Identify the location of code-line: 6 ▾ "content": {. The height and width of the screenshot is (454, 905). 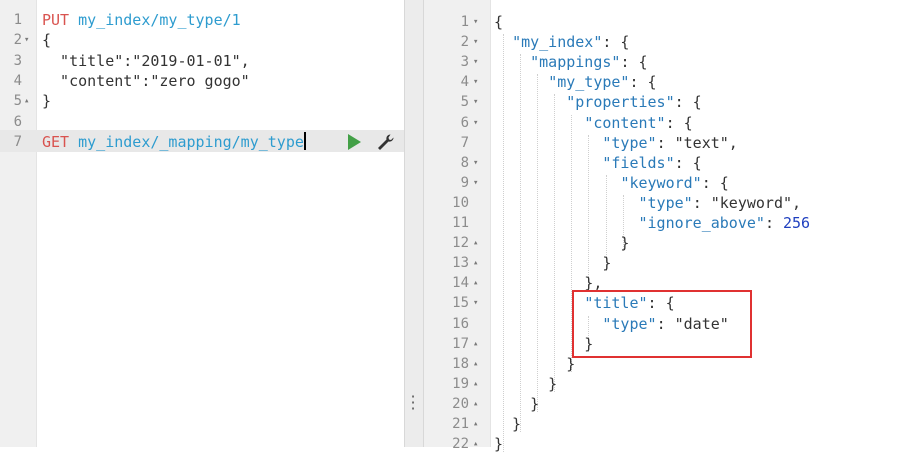
(664, 123).